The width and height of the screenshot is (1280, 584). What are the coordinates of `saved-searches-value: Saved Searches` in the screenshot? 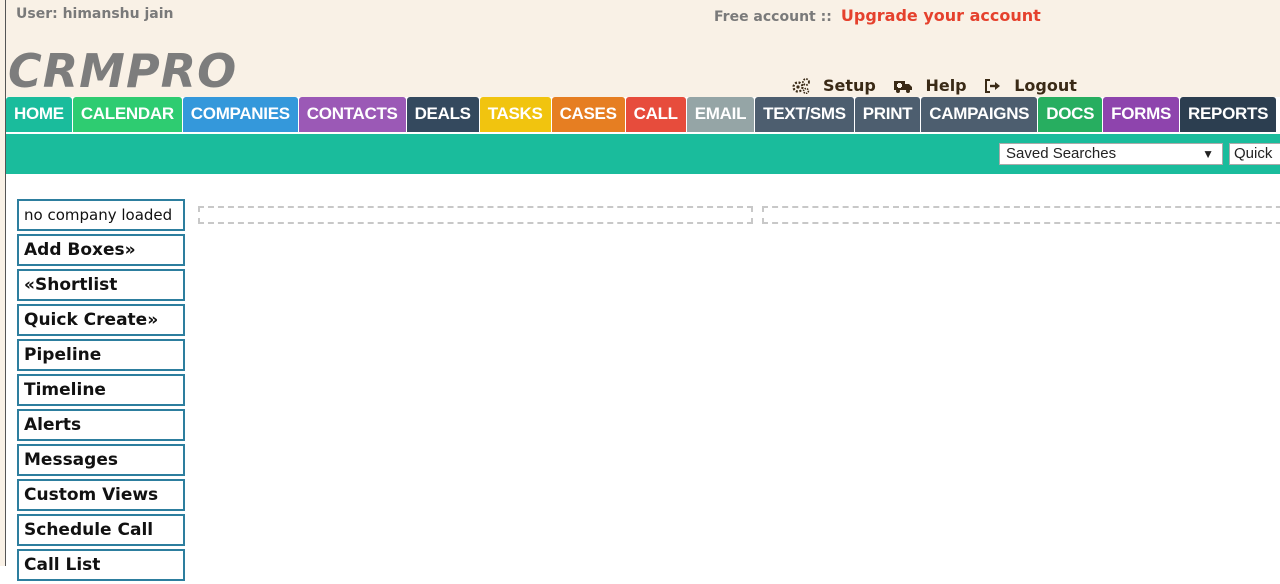 It's located at (1061, 153).